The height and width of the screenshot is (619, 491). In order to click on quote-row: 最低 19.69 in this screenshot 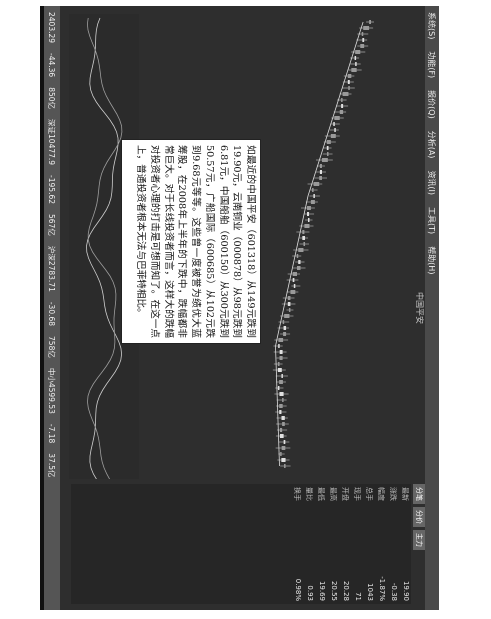, I will do `click(321, 544)`.